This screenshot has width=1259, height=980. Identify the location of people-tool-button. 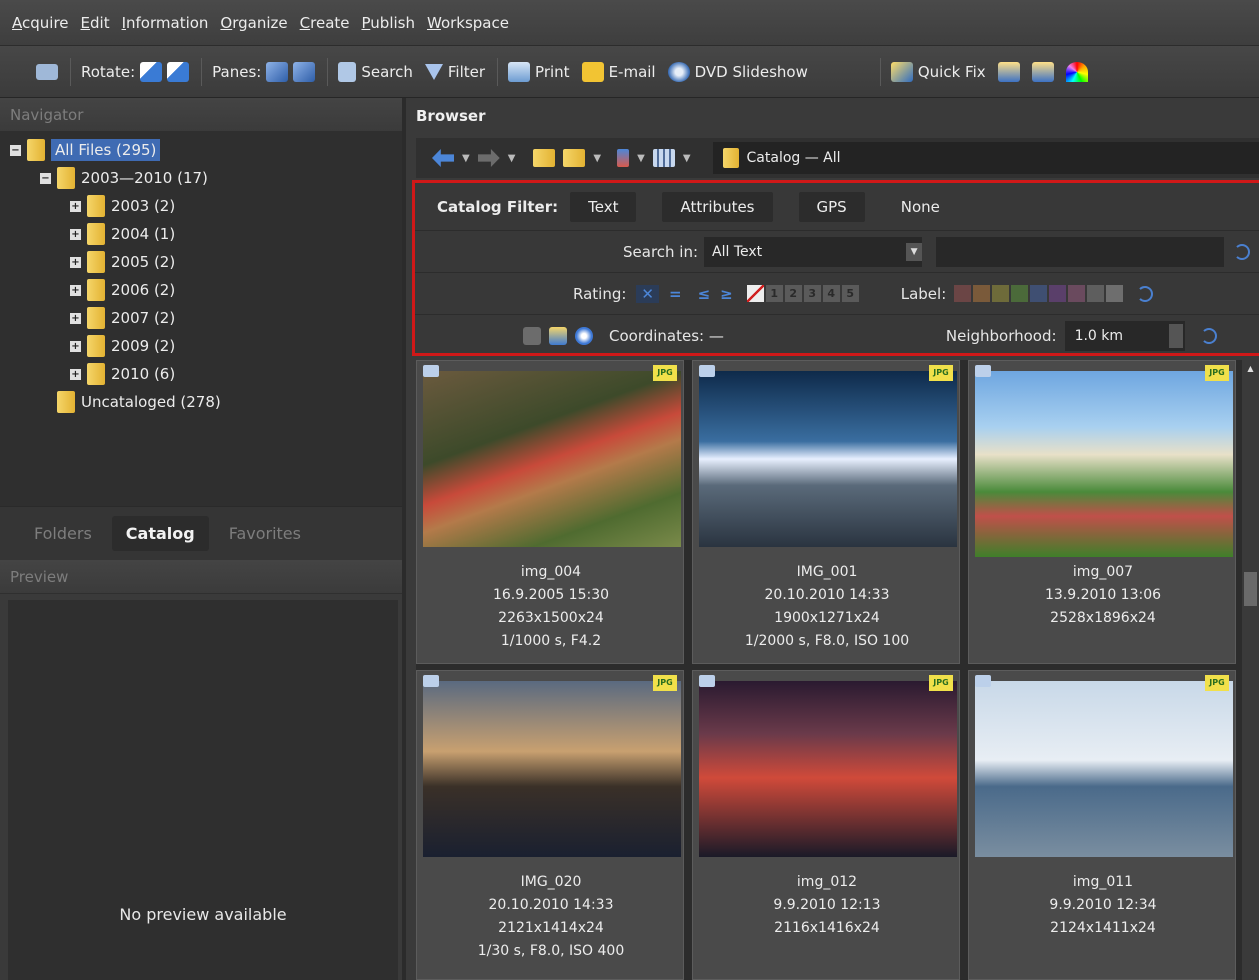
(1008, 71).